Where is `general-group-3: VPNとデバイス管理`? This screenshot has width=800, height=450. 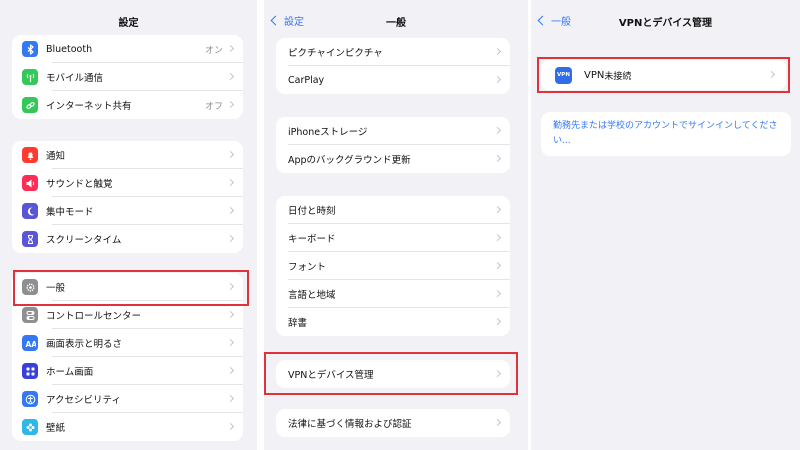 general-group-3: VPNとデバイス管理 is located at coordinates (393, 374).